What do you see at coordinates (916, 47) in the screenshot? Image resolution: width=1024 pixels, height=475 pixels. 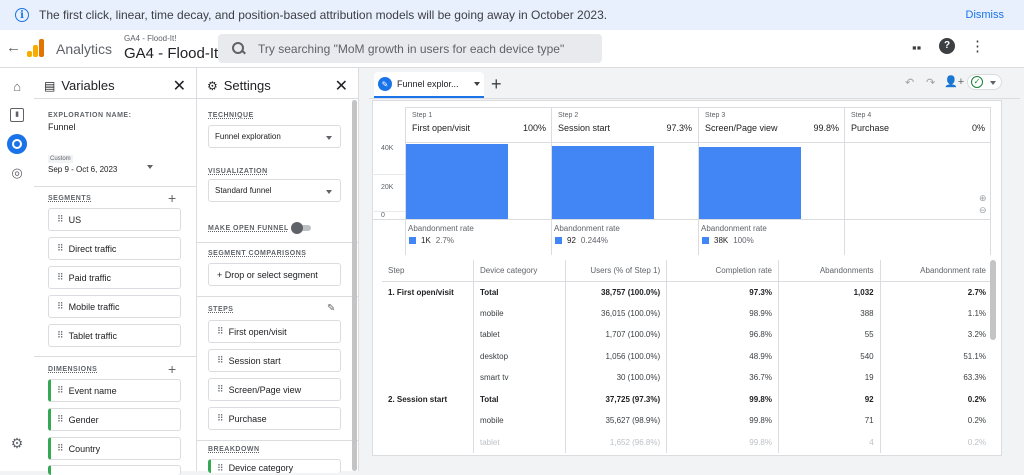 I see `apps-grid-icon: ▪▪` at bounding box center [916, 47].